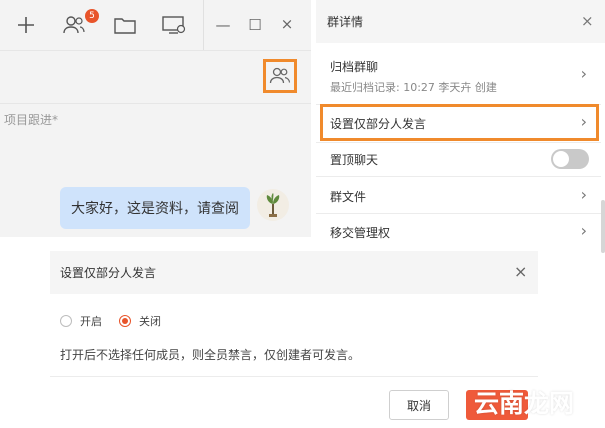 The width and height of the screenshot is (605, 428). I want to click on radio-enable, so click(66, 321).